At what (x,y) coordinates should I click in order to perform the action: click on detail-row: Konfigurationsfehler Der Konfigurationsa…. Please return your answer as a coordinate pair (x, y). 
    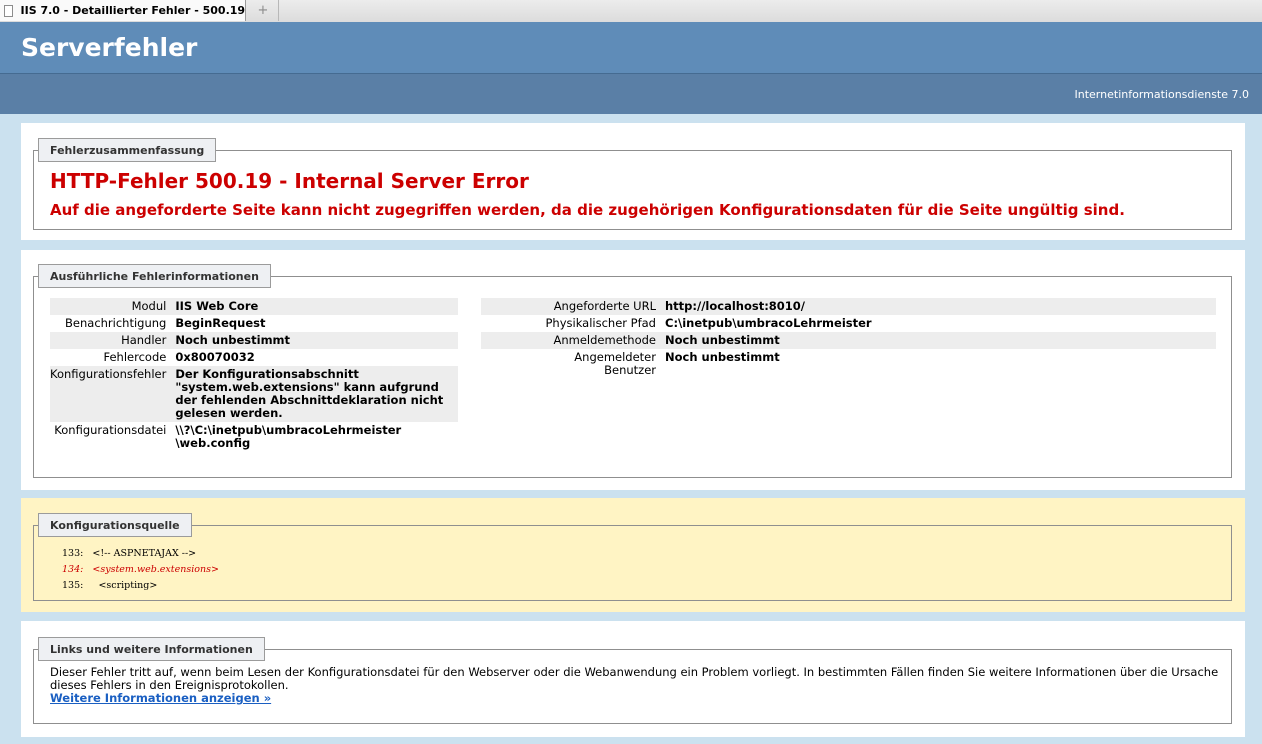
    Looking at the image, I should click on (254, 394).